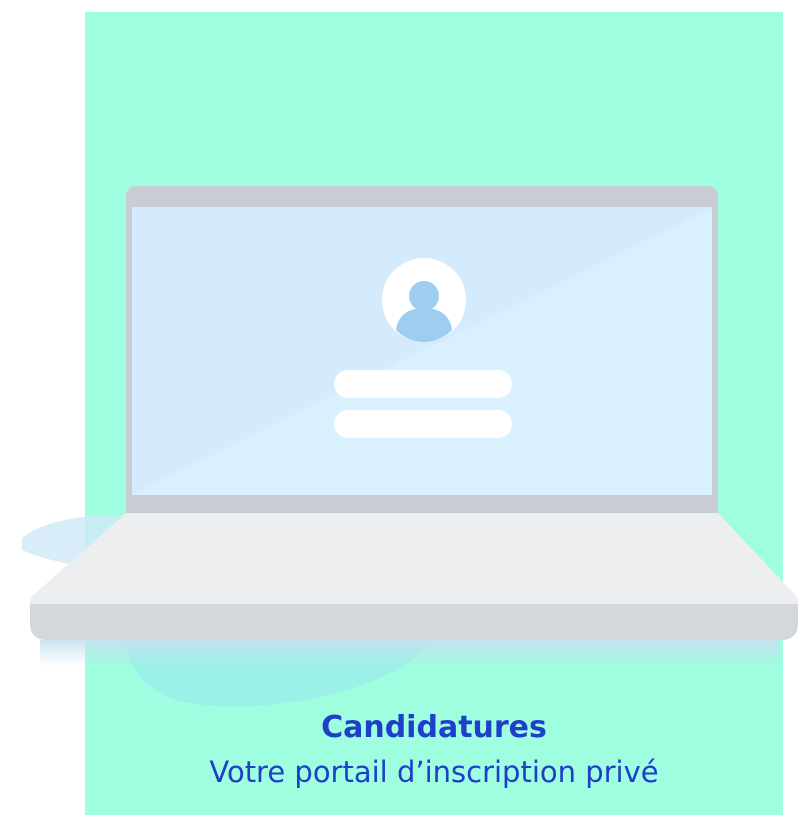 The height and width of the screenshot is (829, 801). I want to click on user-avatar-icon, so click(424, 300).